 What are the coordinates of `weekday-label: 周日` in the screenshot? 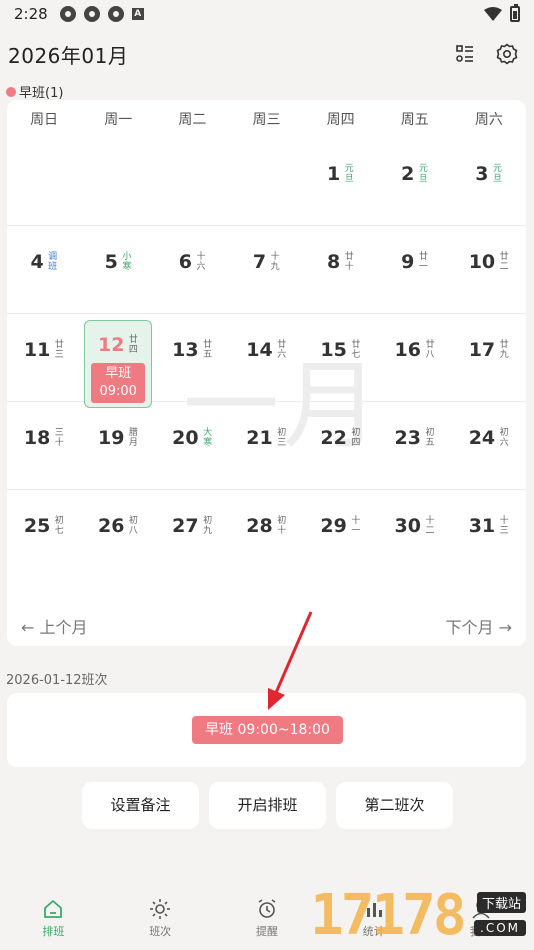 It's located at (44, 120).